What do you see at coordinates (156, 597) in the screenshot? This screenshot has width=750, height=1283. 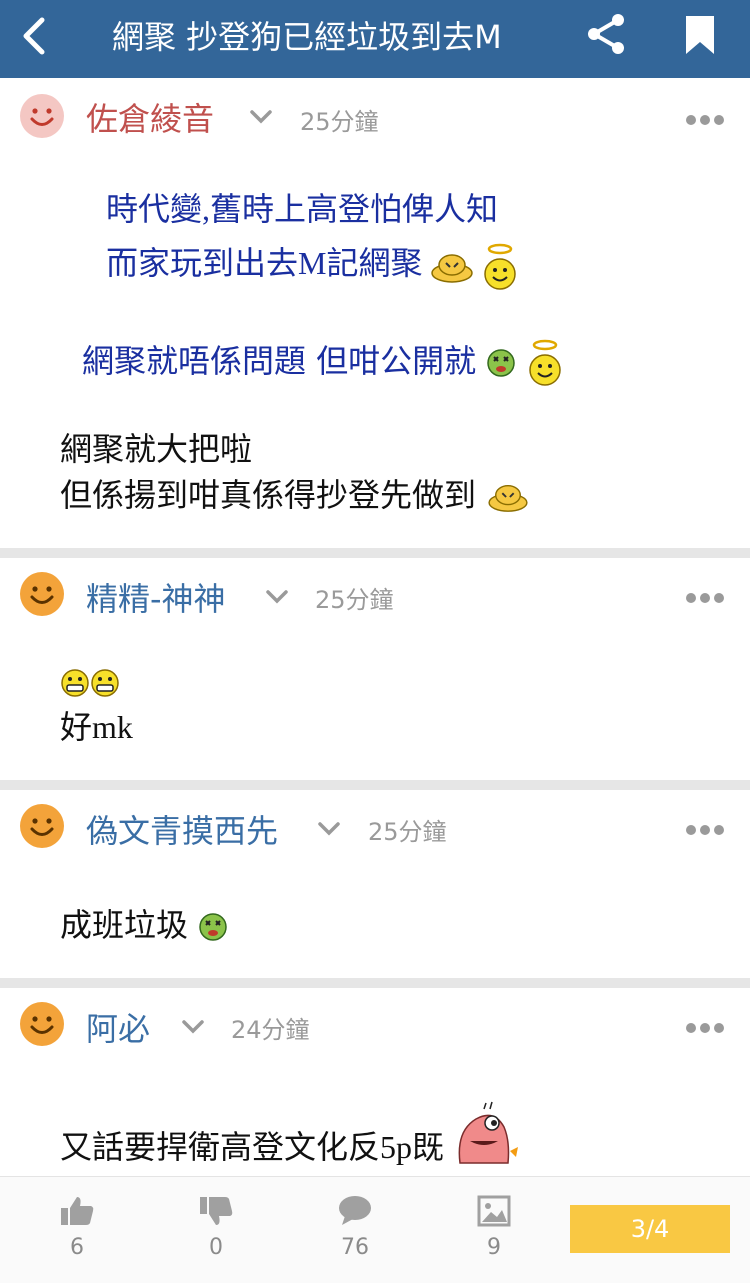 I see `username: 精精-神神` at bounding box center [156, 597].